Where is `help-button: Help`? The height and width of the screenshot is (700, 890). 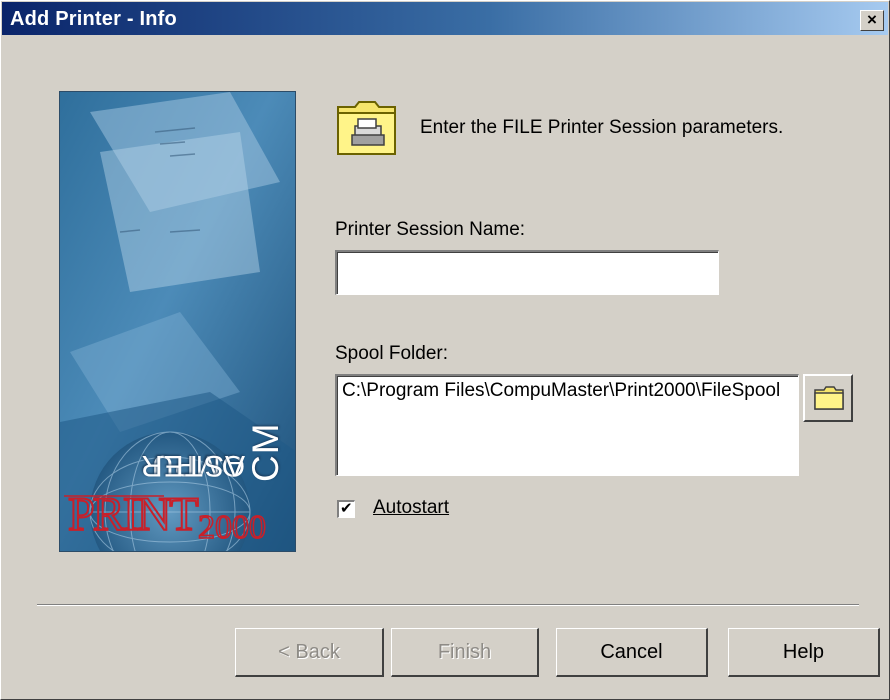 help-button: Help is located at coordinates (804, 652).